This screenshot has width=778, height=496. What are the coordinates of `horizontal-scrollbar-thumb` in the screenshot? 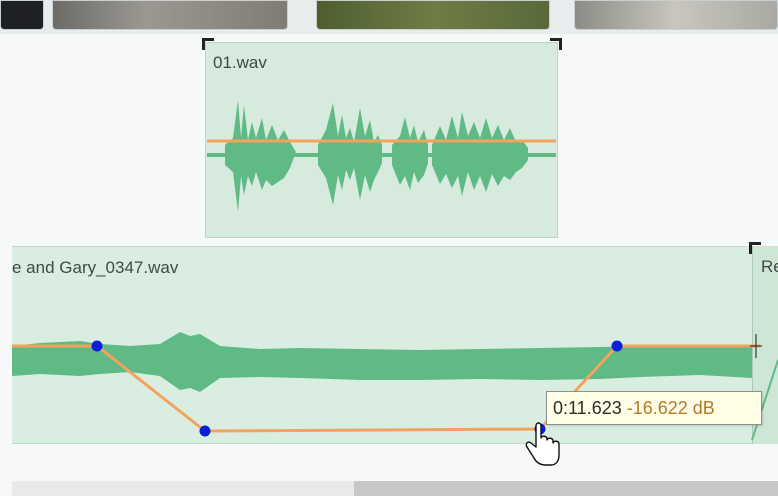 It's located at (566, 488).